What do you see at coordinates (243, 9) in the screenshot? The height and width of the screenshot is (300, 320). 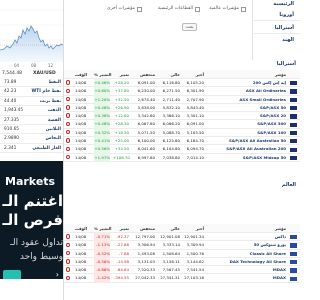 I see `checkbox-global-indices` at bounding box center [243, 9].